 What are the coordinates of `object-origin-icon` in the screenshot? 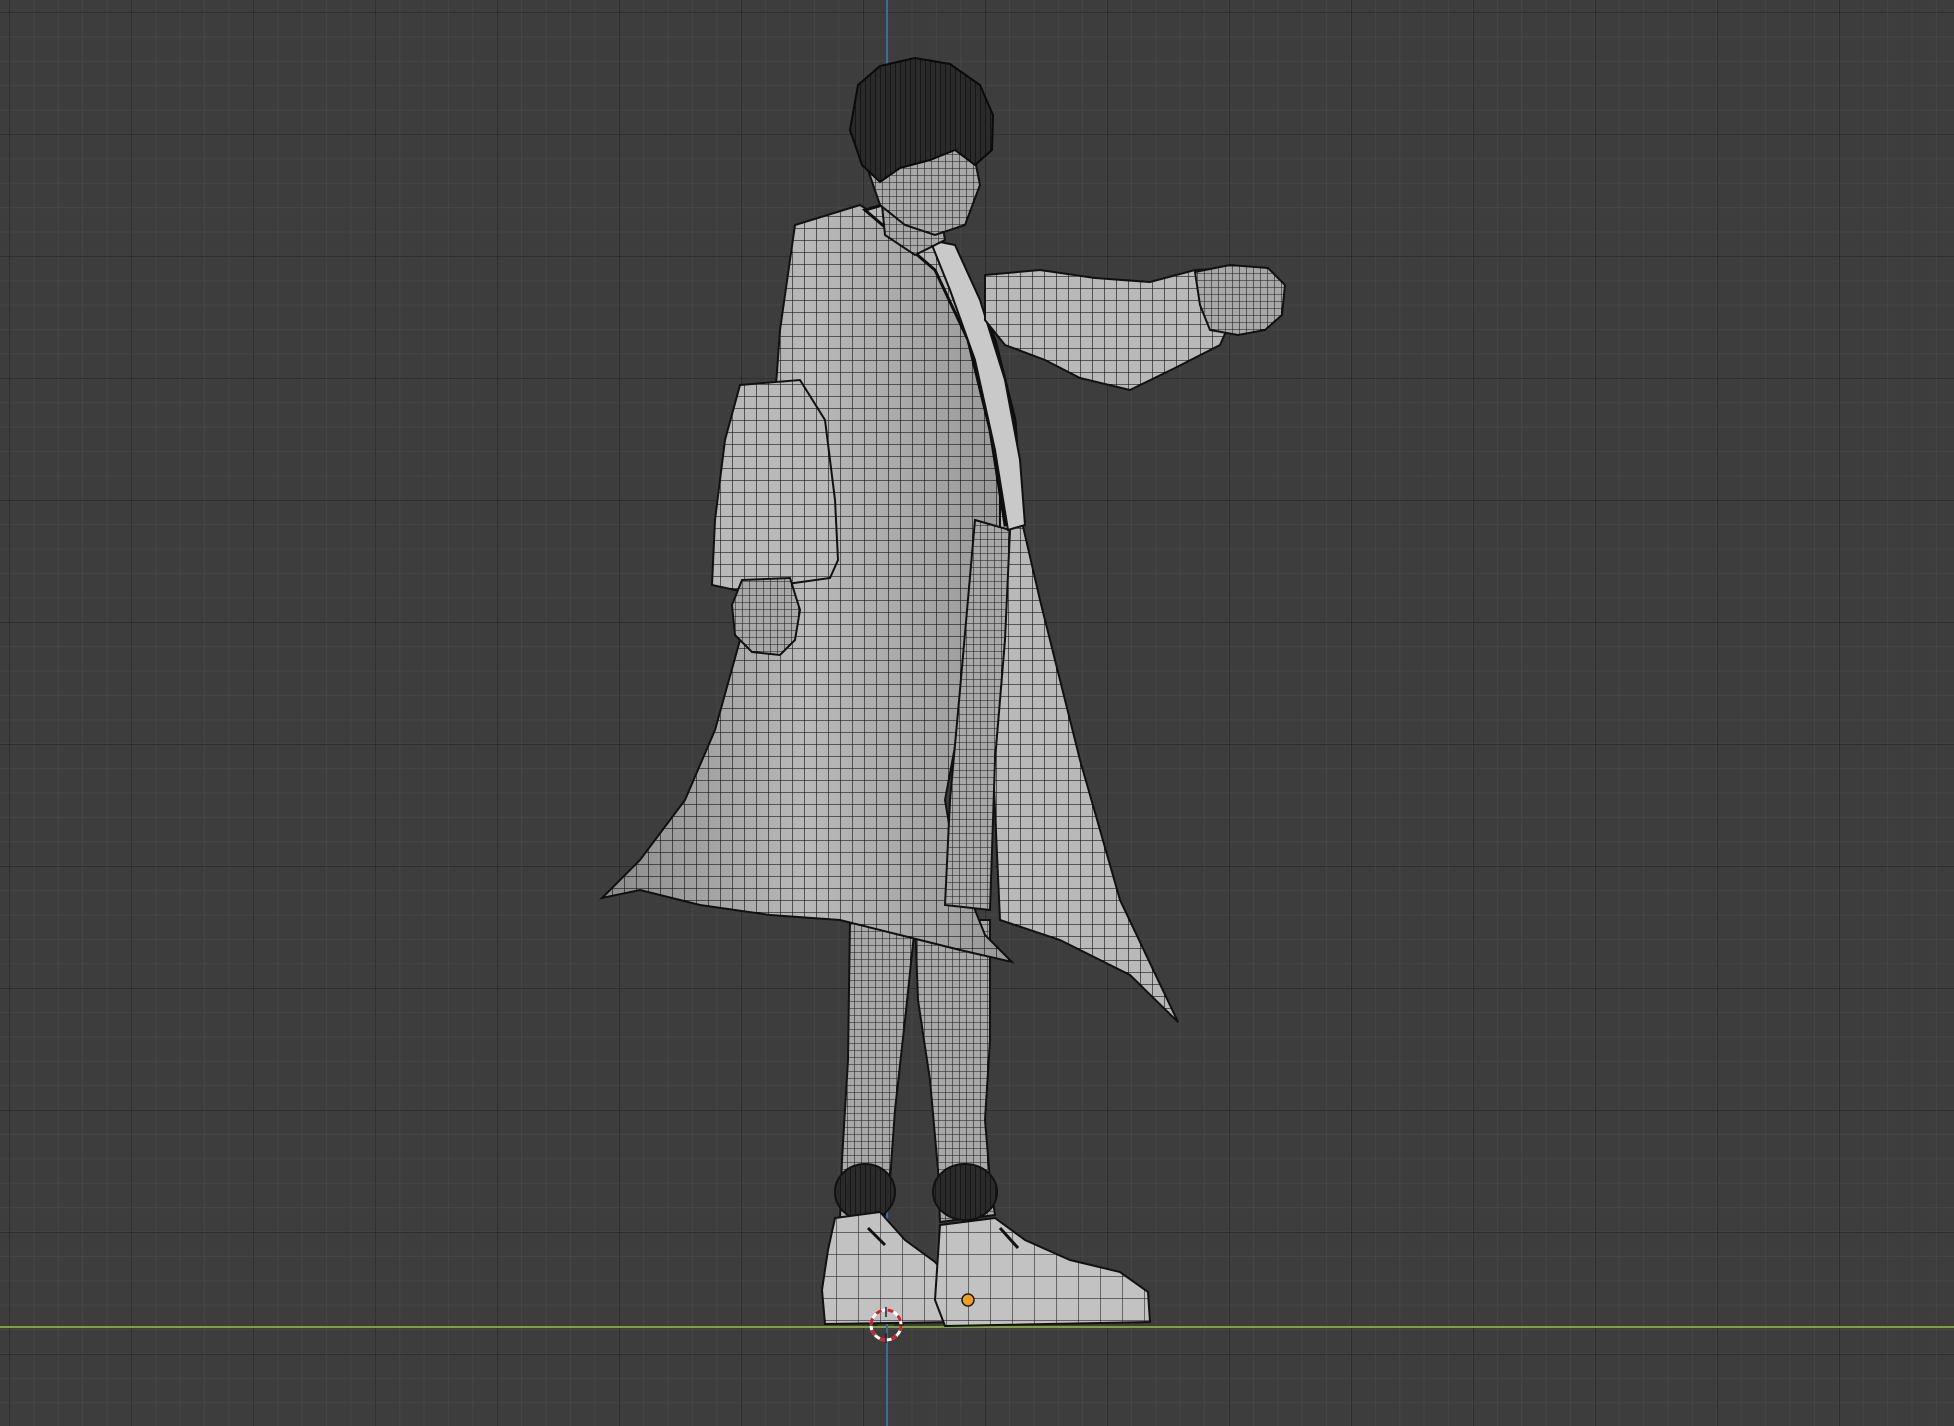 It's located at (968, 1300).